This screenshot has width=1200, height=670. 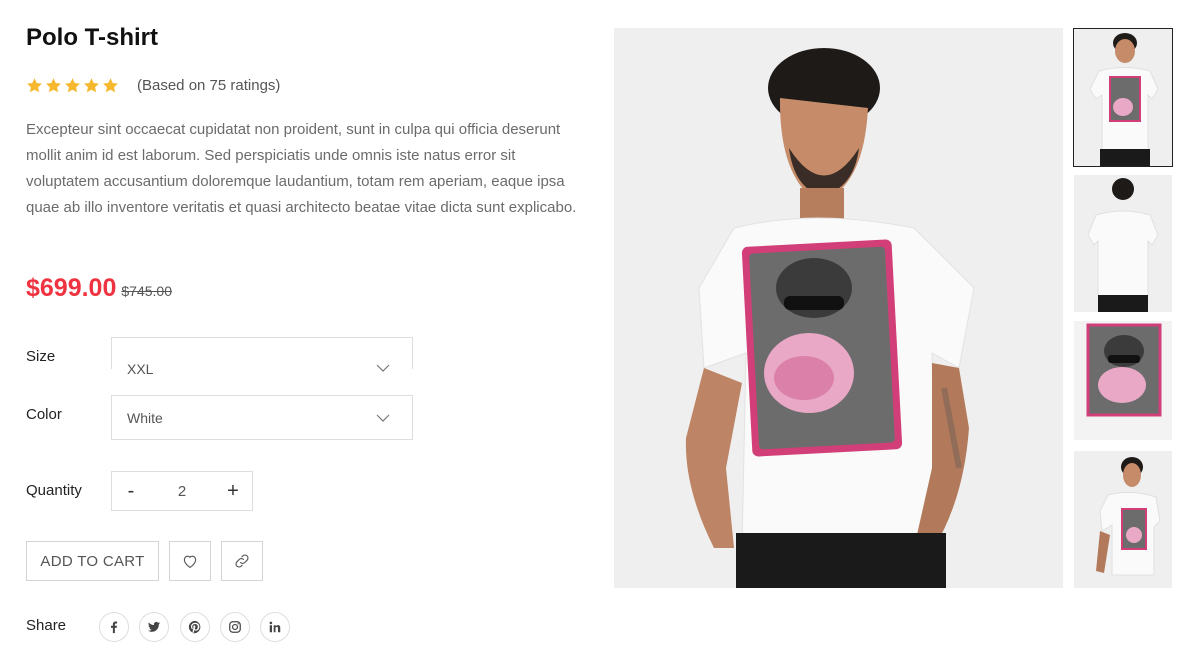 What do you see at coordinates (71, 288) in the screenshot?
I see `current-price: $699.00` at bounding box center [71, 288].